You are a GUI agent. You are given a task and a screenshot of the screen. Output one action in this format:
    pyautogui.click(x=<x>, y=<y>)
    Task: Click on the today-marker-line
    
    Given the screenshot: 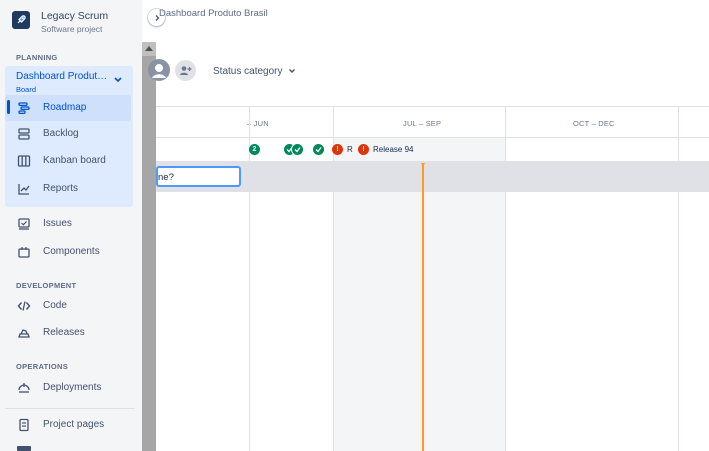 What is the action you would take?
    pyautogui.click(x=423, y=307)
    